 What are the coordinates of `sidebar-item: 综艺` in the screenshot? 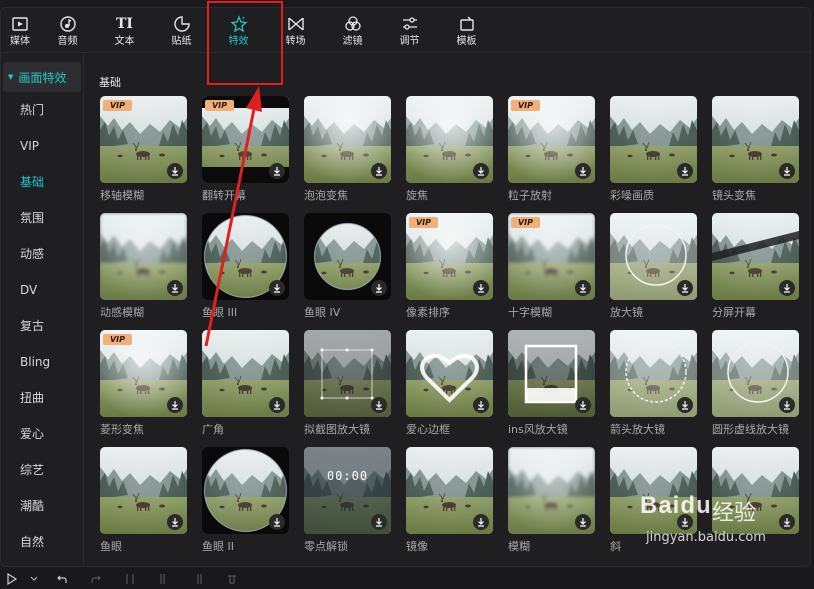 It's located at (42, 470).